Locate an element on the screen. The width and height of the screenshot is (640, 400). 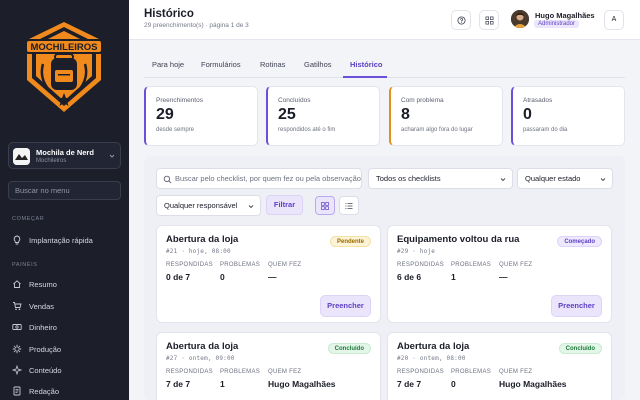
lightbulb-icon is located at coordinates (17, 240).